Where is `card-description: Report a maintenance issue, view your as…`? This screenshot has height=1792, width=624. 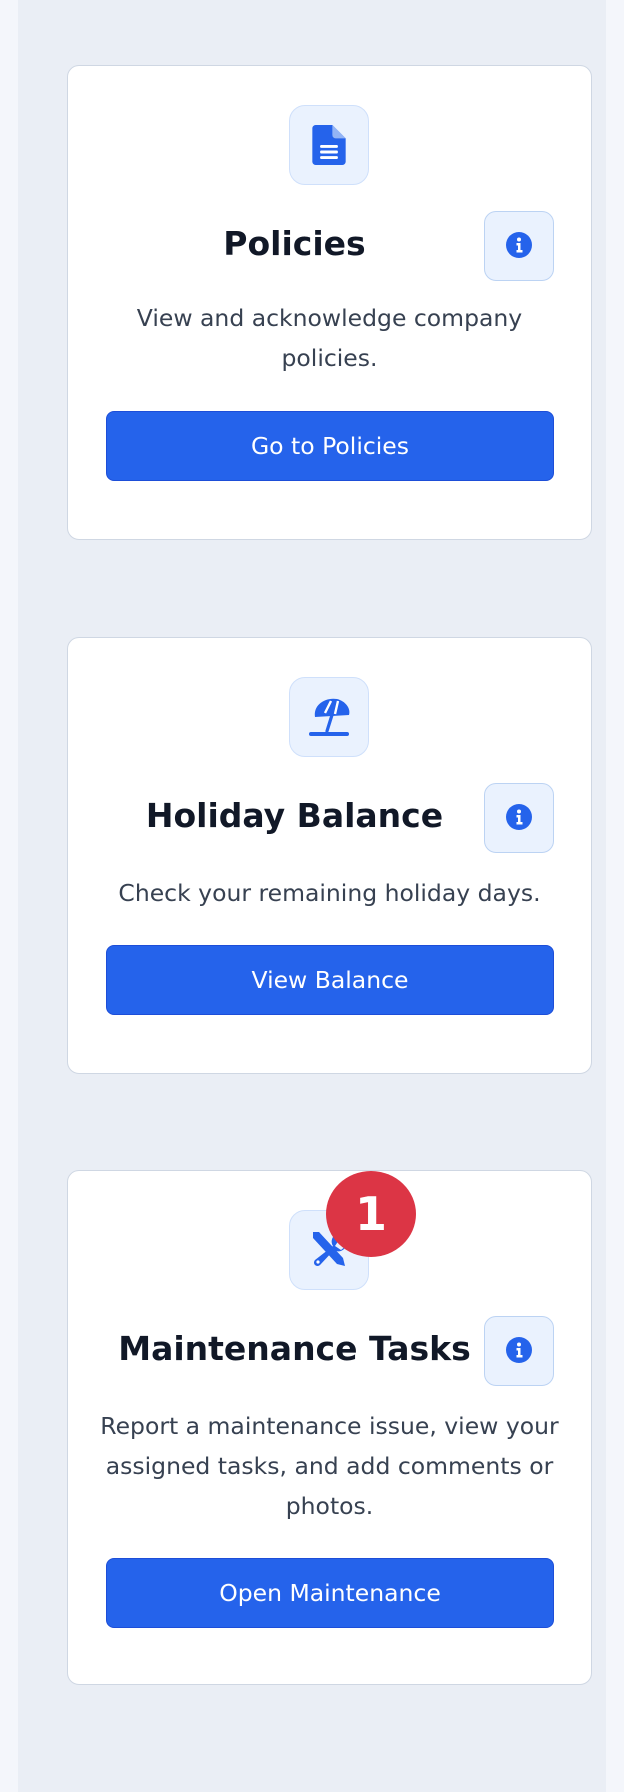
card-description: Report a maintenance issue, view your as… is located at coordinates (329, 1466).